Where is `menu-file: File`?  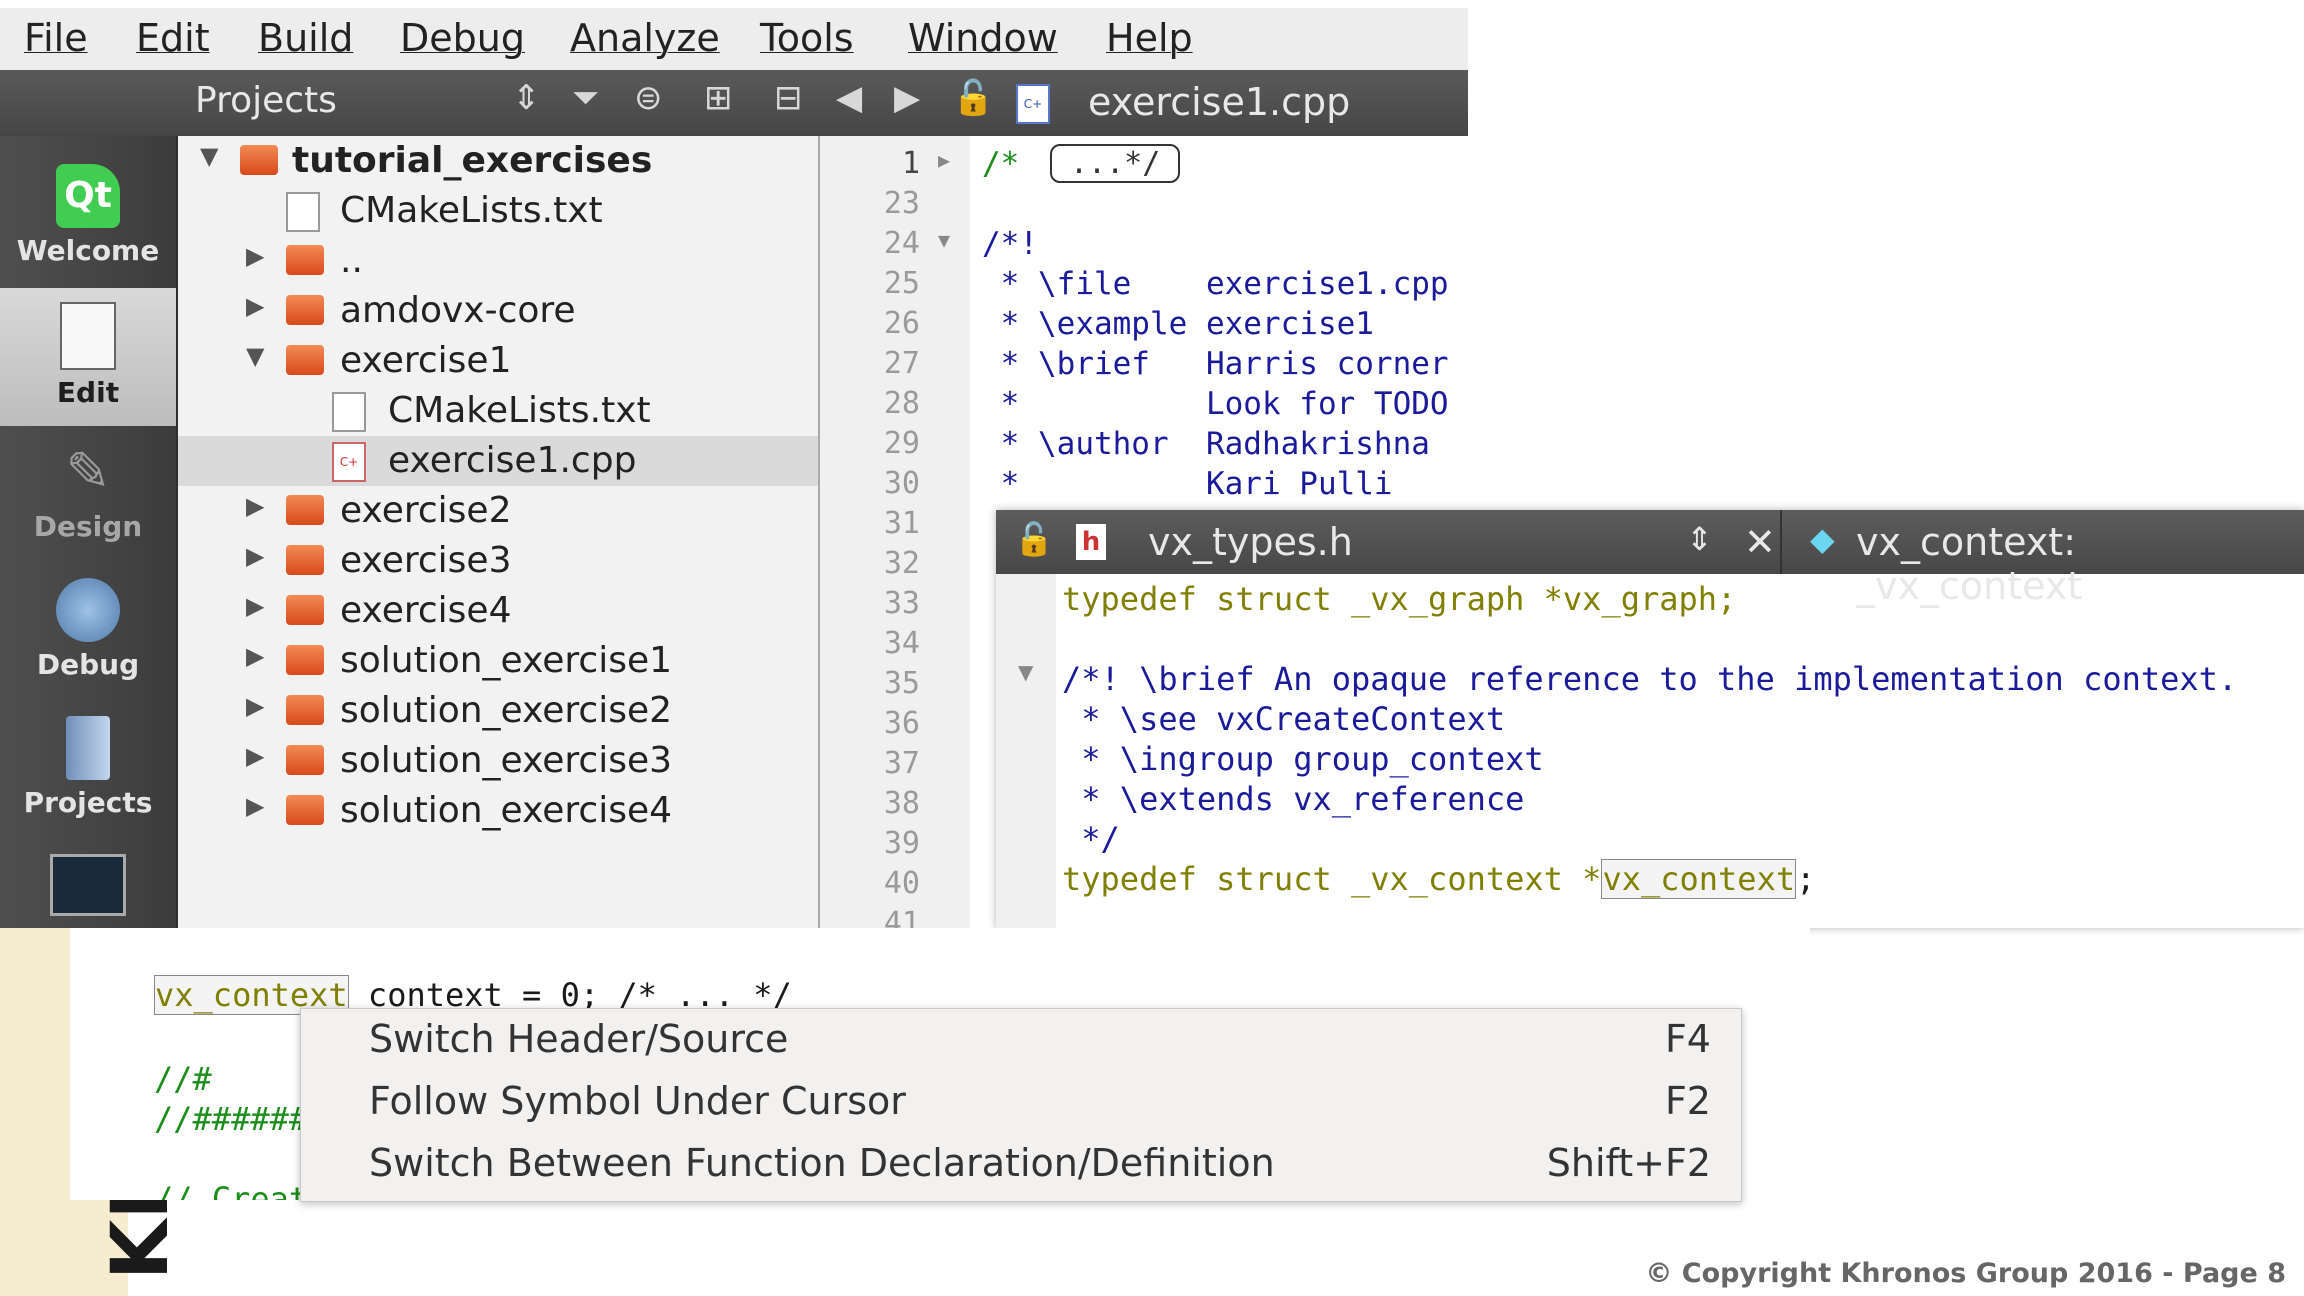
menu-file: File is located at coordinates (56, 38).